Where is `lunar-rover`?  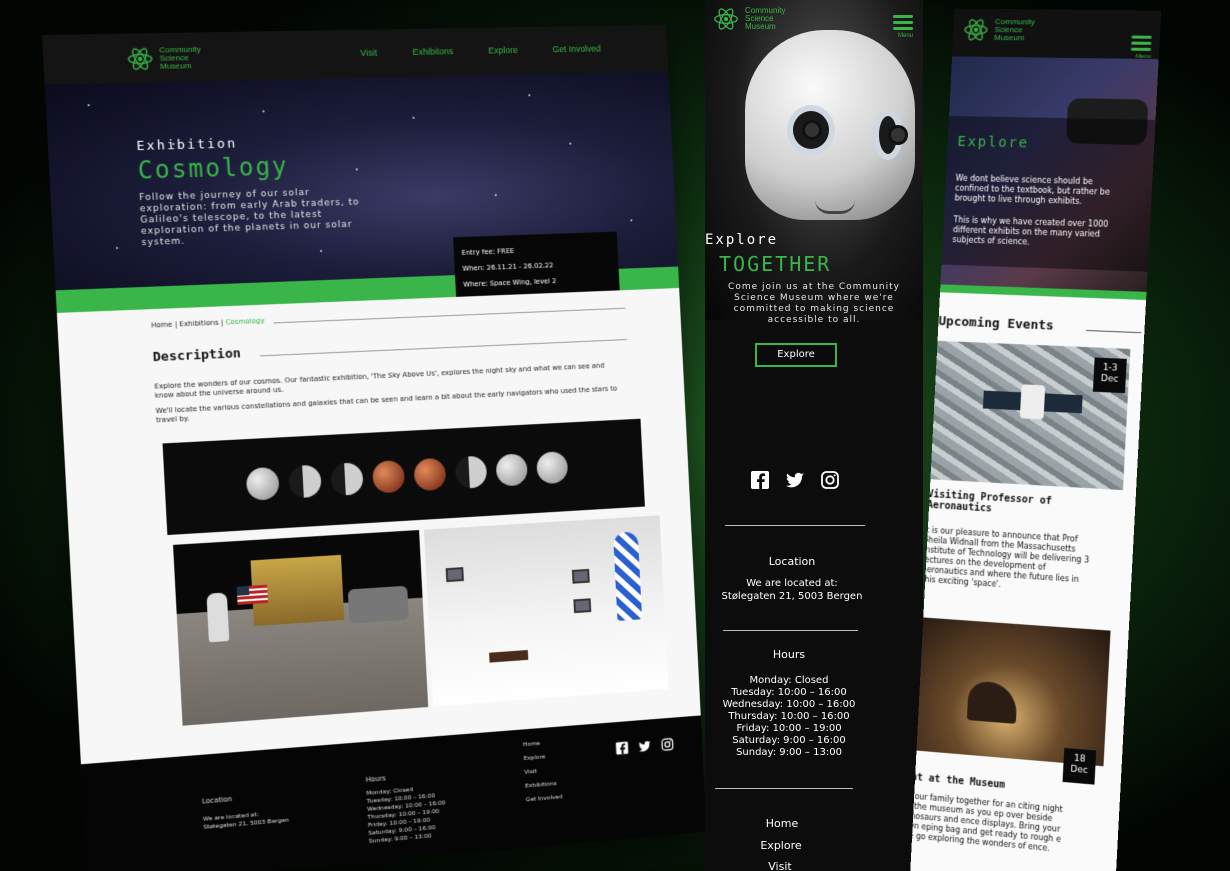
lunar-rover is located at coordinates (378, 604).